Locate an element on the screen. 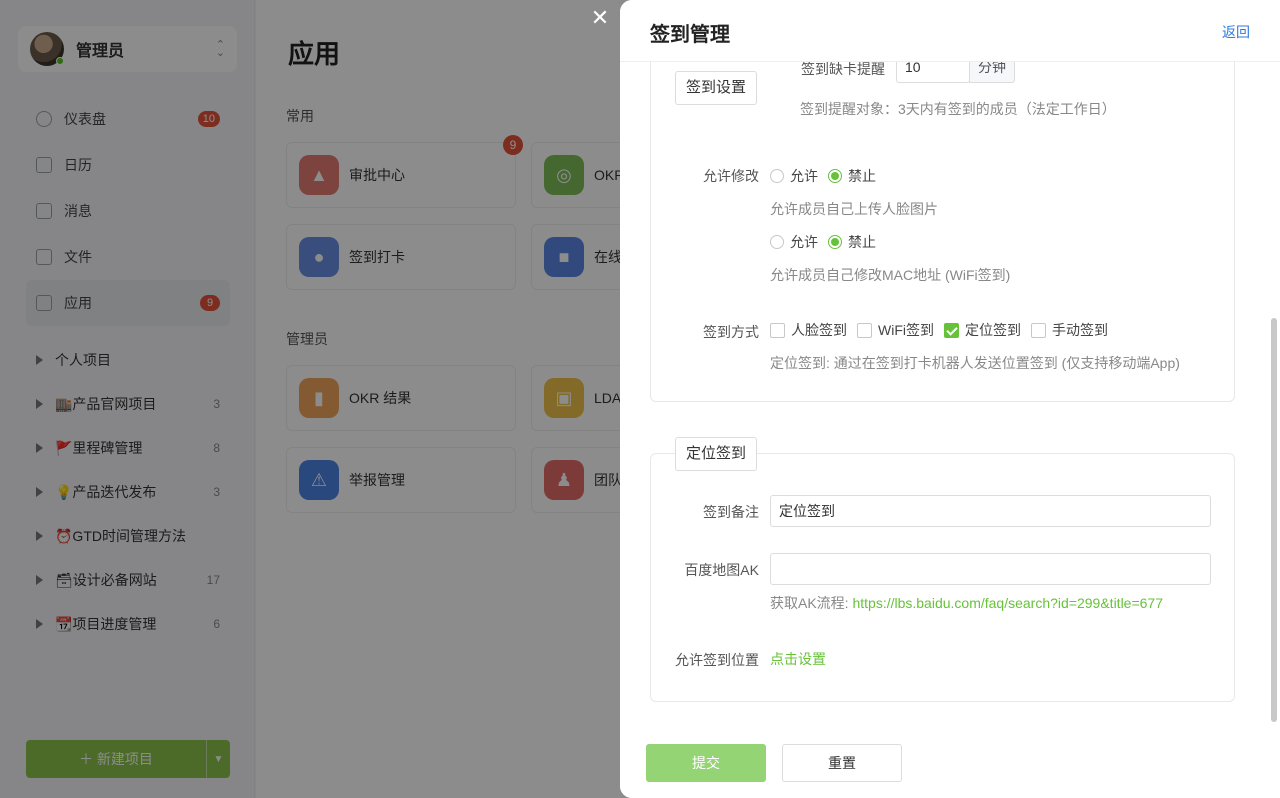 The image size is (1280, 798). method-checkbox-group: 人脸签到 WiFi签到 定位签到 手动签到 is located at coordinates (944, 330).